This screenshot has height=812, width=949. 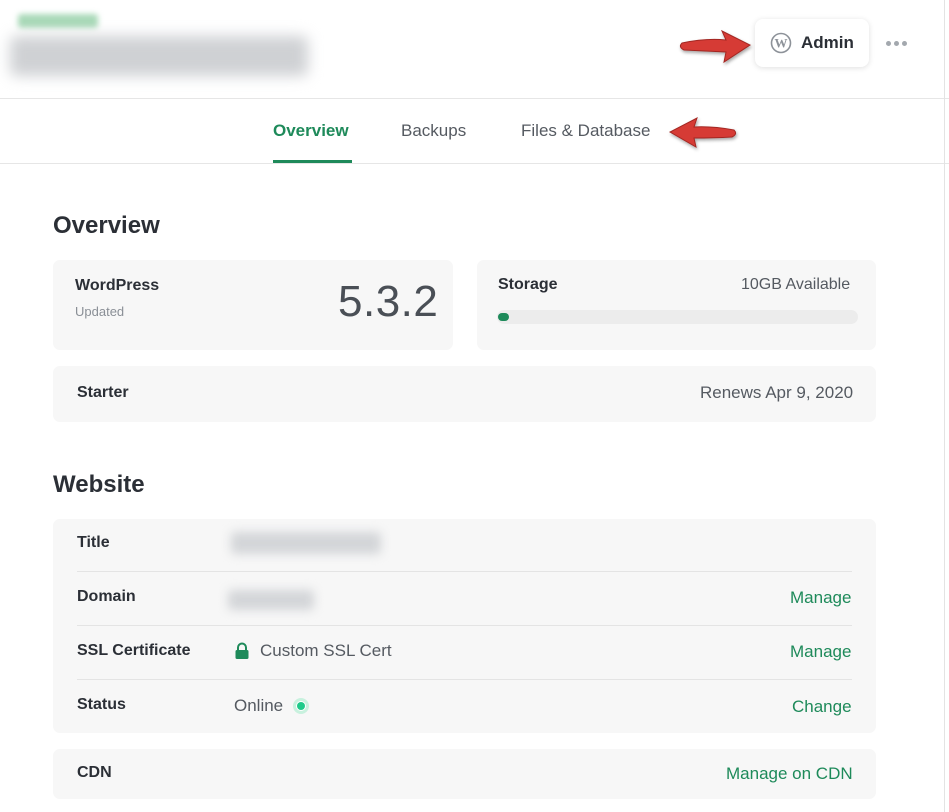 What do you see at coordinates (106, 225) in the screenshot?
I see `overview-heading: Overview` at bounding box center [106, 225].